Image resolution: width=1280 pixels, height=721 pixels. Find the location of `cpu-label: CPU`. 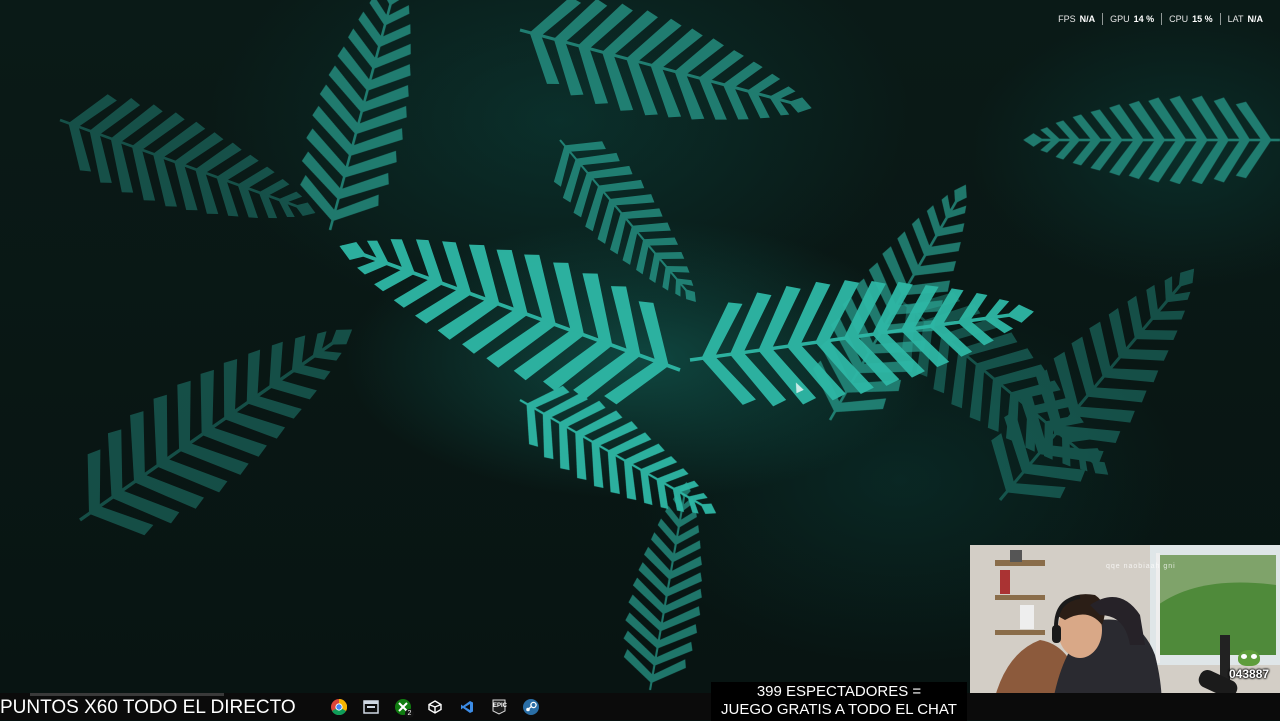

cpu-label: CPU is located at coordinates (1179, 19).